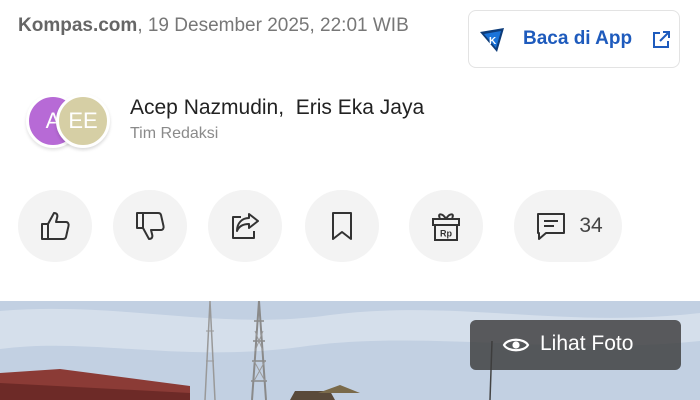 This screenshot has width=700, height=400. I want to click on gift-icon: Rp, so click(446, 227).